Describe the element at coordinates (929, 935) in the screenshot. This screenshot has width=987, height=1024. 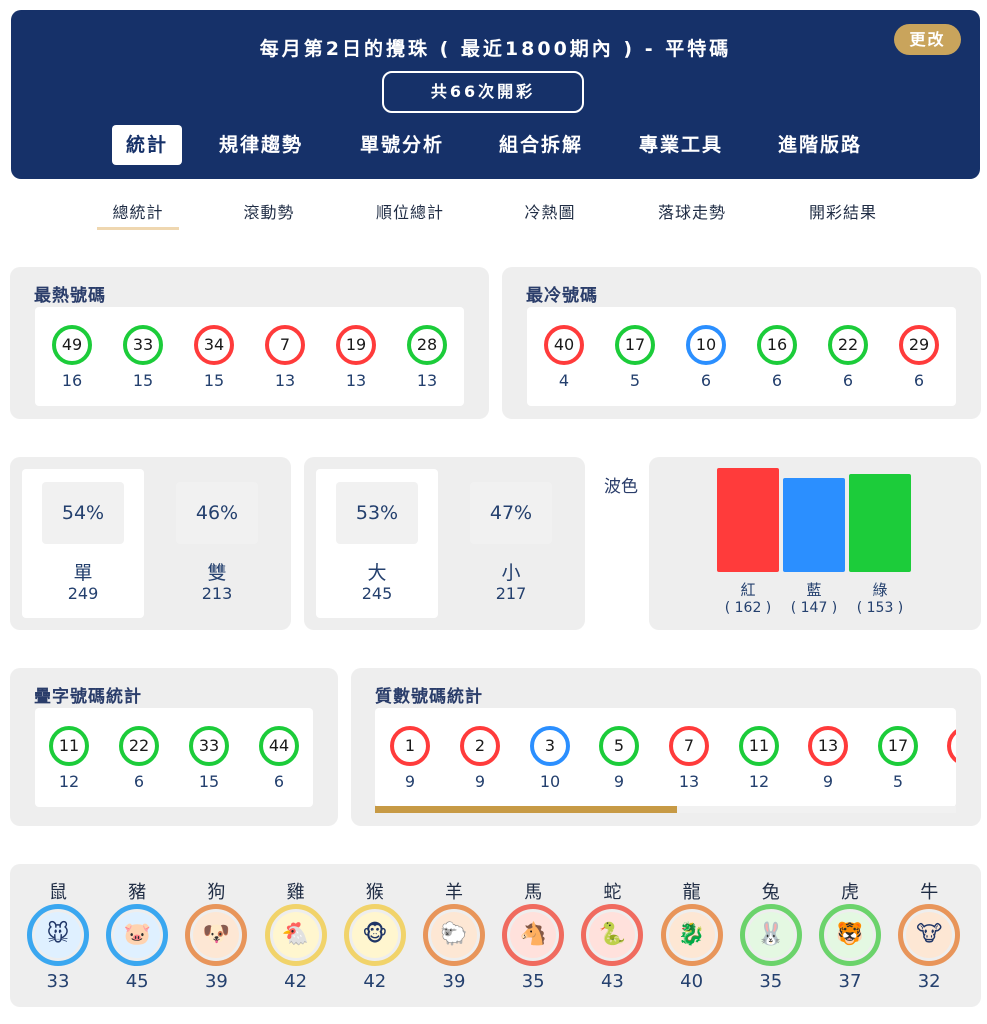
I see `ox-icon: 🐮` at that location.